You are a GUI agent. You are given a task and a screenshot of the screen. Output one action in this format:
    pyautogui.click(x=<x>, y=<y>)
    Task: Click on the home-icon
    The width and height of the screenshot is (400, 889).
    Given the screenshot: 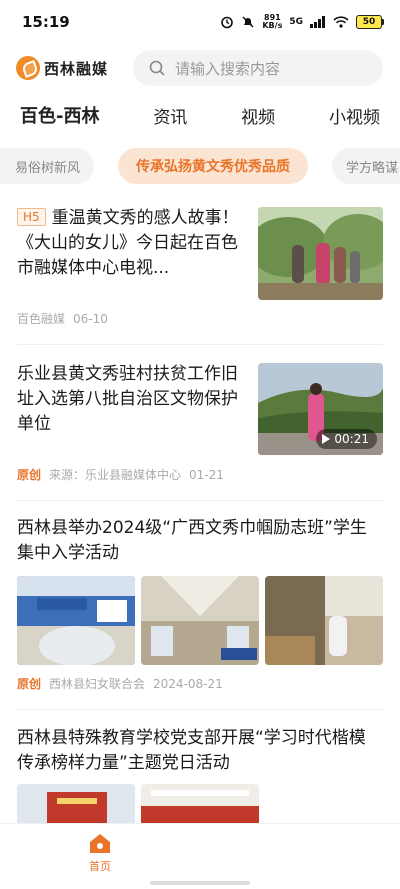 What is the action you would take?
    pyautogui.click(x=100, y=843)
    